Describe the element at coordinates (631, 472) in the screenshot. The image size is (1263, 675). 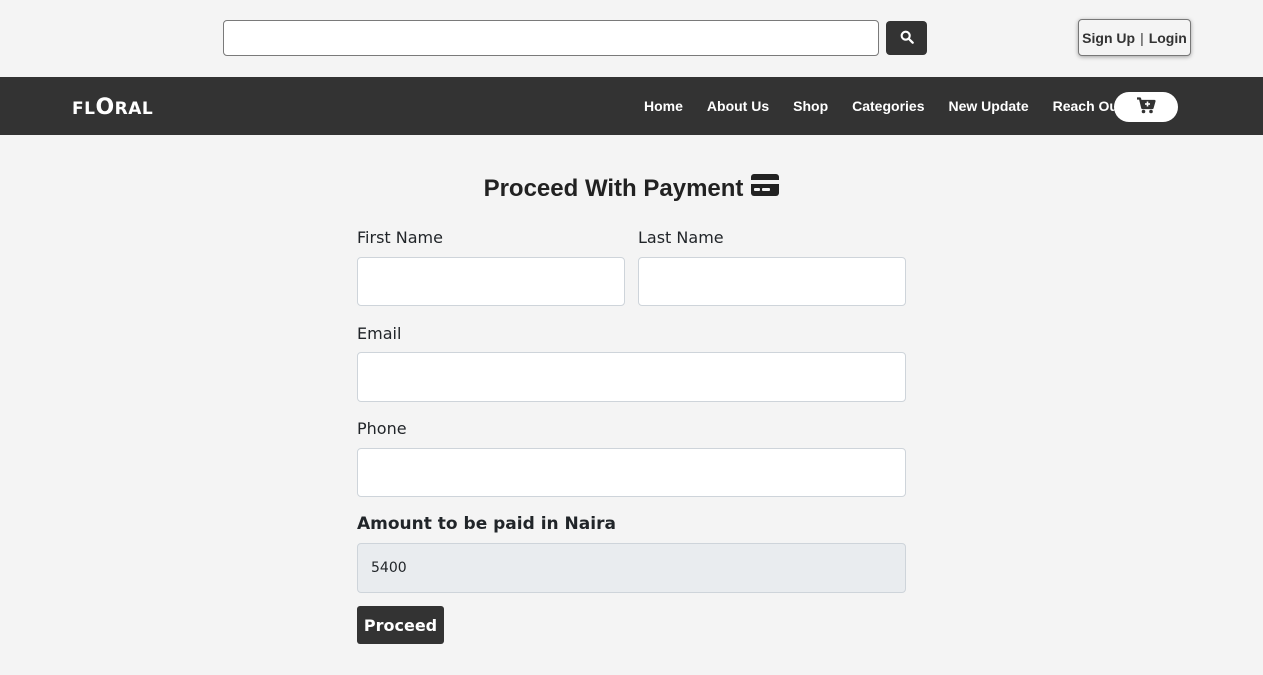
I see `phone-field` at that location.